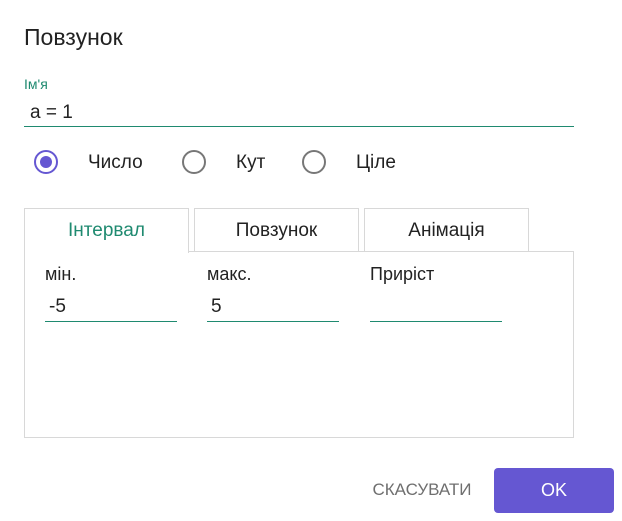 The width and height of the screenshot is (622, 521). What do you see at coordinates (299, 113) in the screenshot?
I see `name-input` at bounding box center [299, 113].